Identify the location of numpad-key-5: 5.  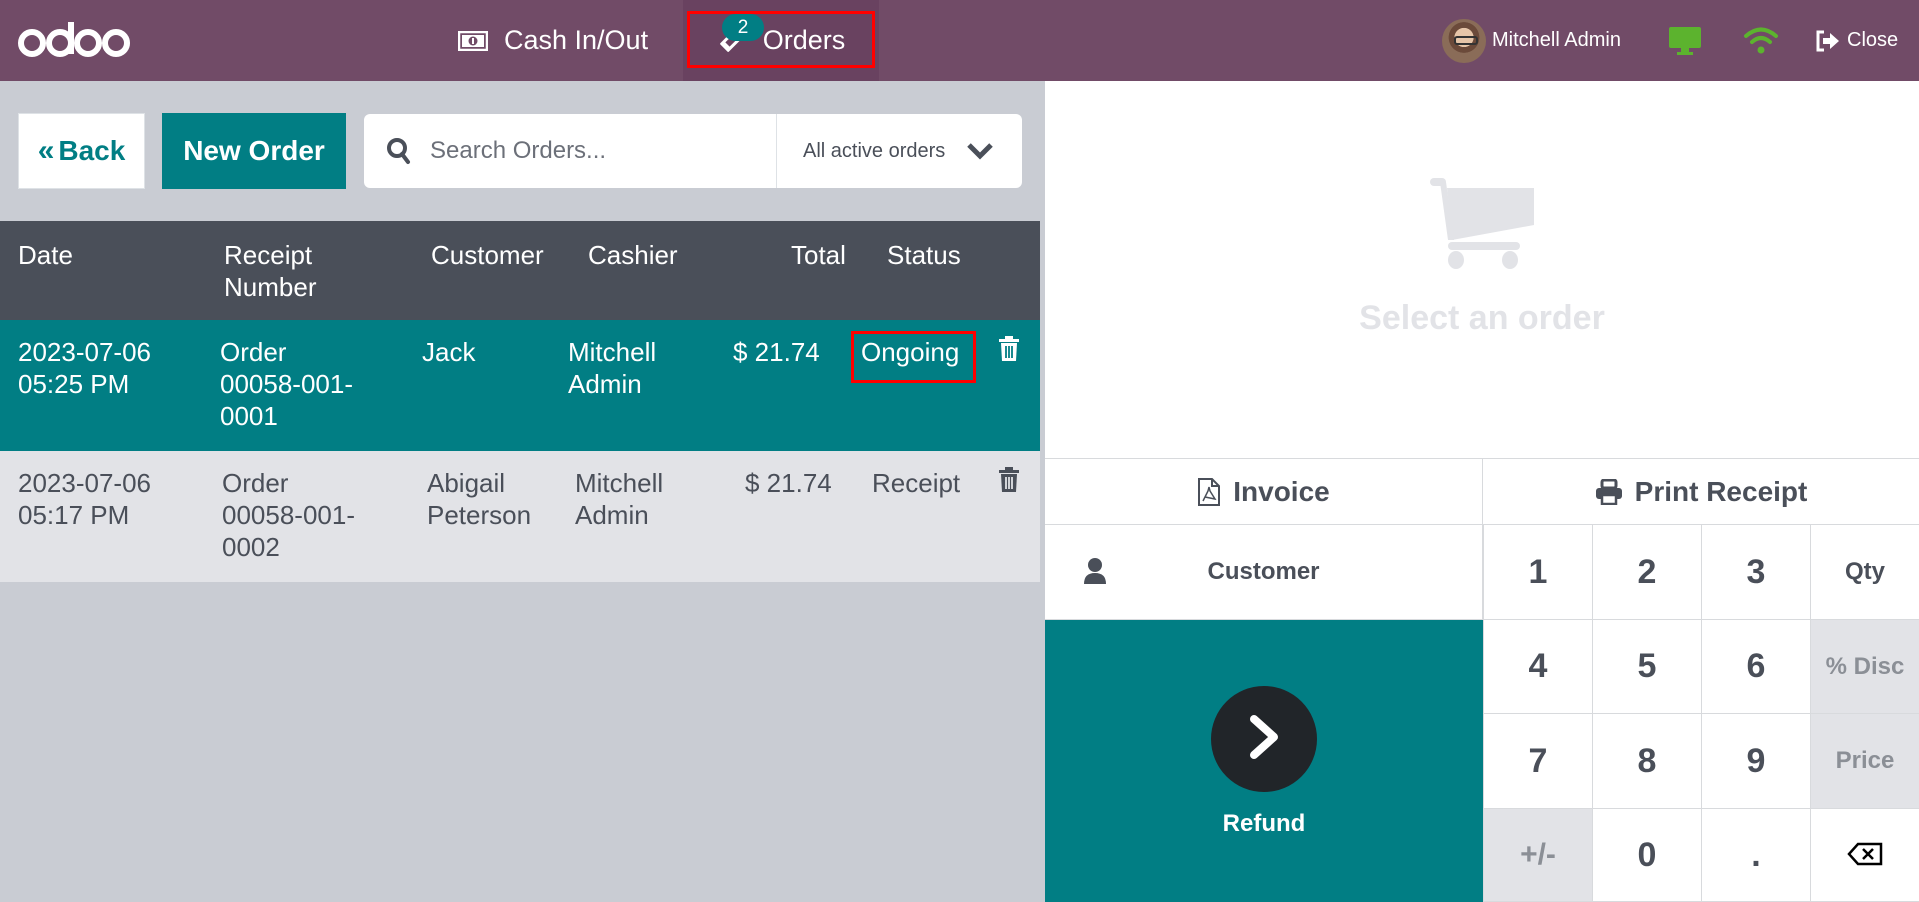
(1646, 667).